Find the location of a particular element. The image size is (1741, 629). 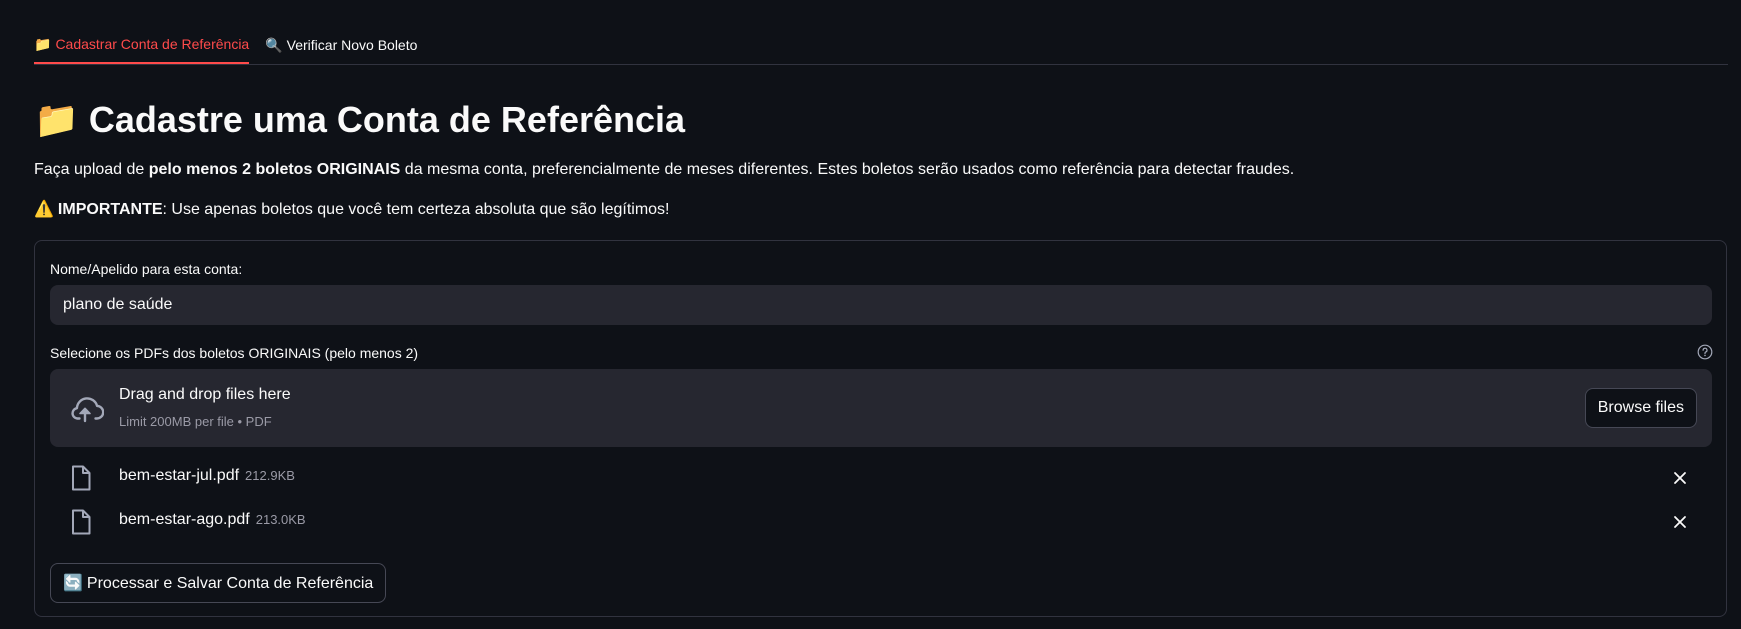

process-save-button: 🔄 Processar e Salvar Conta de Referência is located at coordinates (218, 583).